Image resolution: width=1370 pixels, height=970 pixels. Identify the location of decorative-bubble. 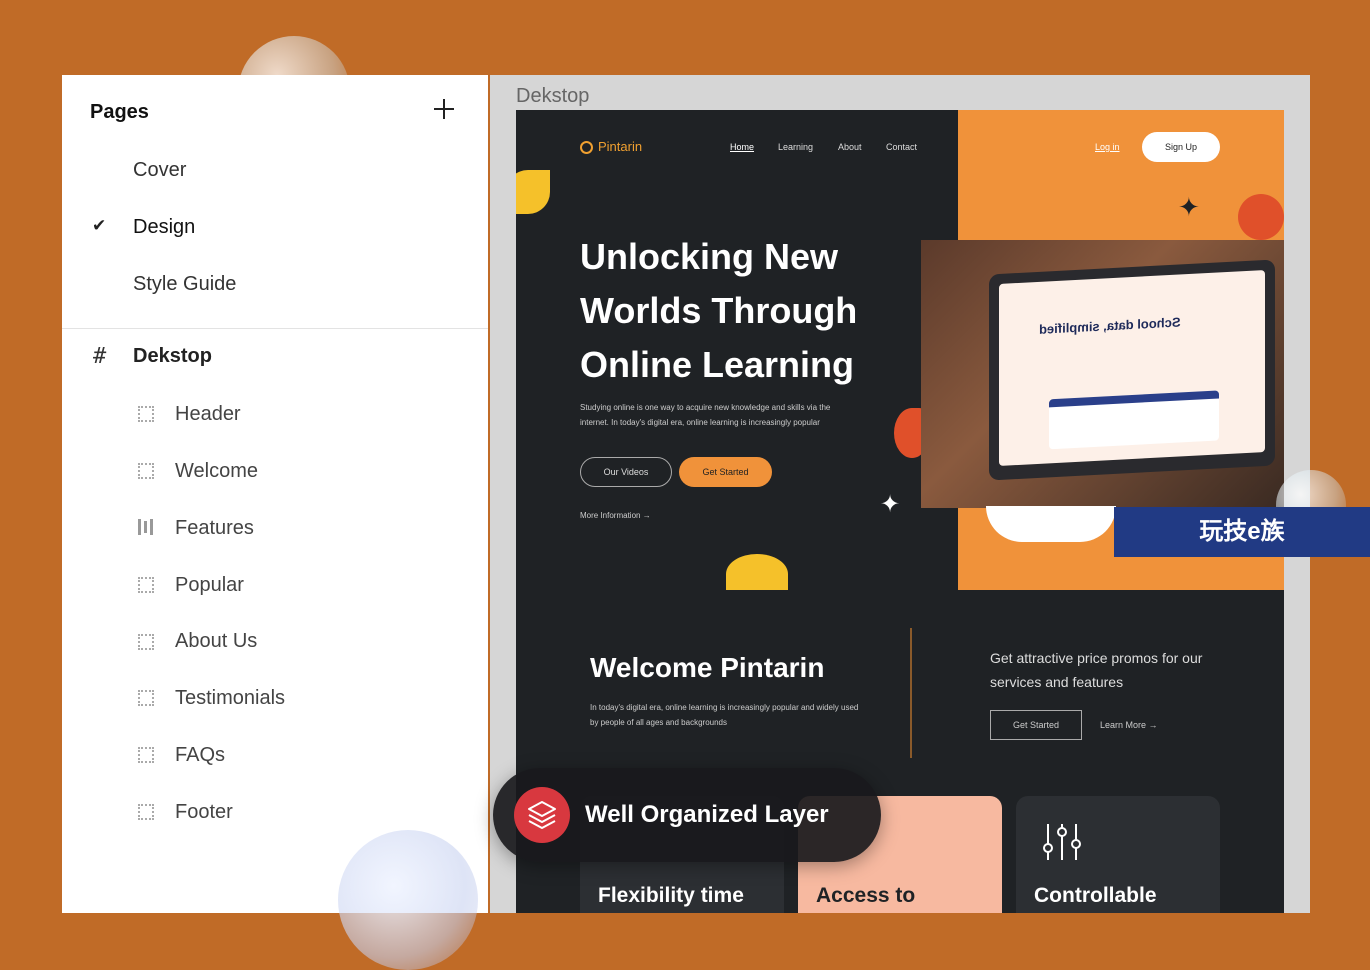
(408, 900).